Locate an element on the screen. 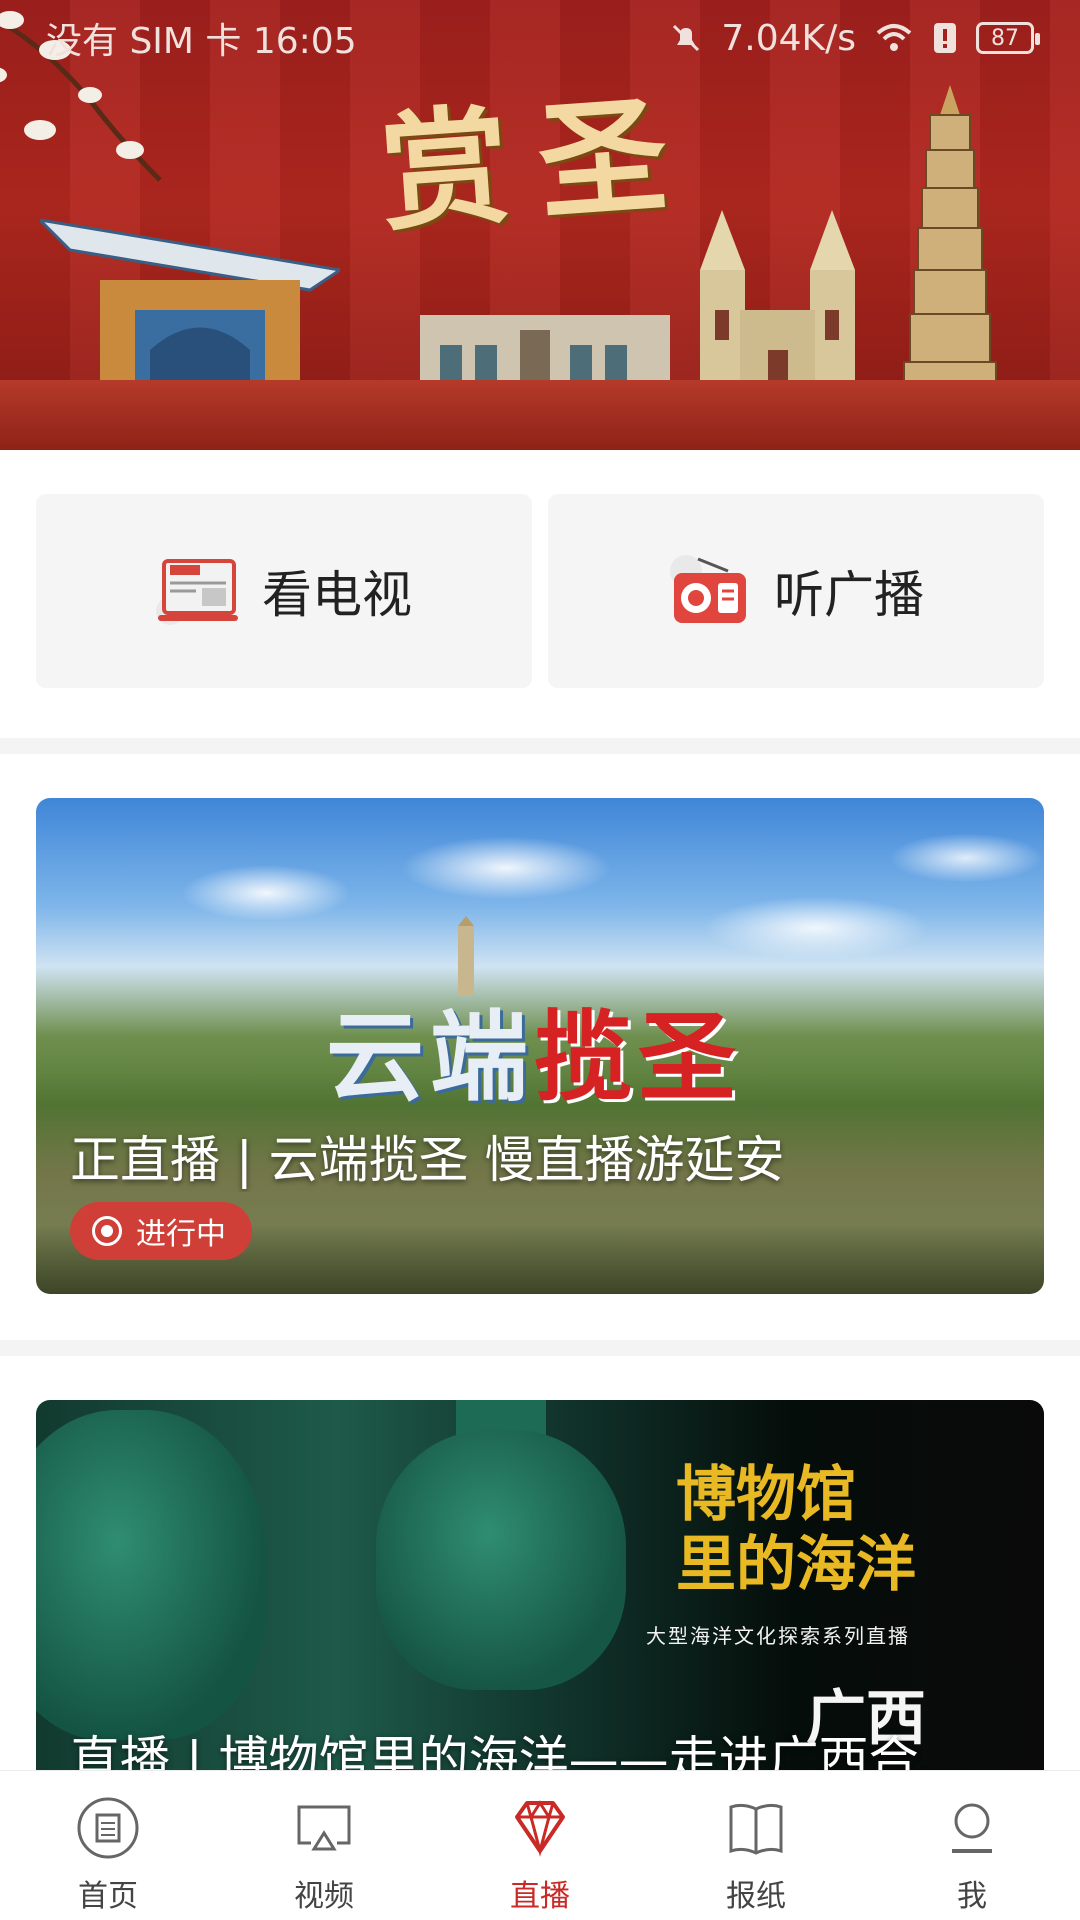  cloud-lansheng-logo: 云端揽圣 is located at coordinates (534, 1049).